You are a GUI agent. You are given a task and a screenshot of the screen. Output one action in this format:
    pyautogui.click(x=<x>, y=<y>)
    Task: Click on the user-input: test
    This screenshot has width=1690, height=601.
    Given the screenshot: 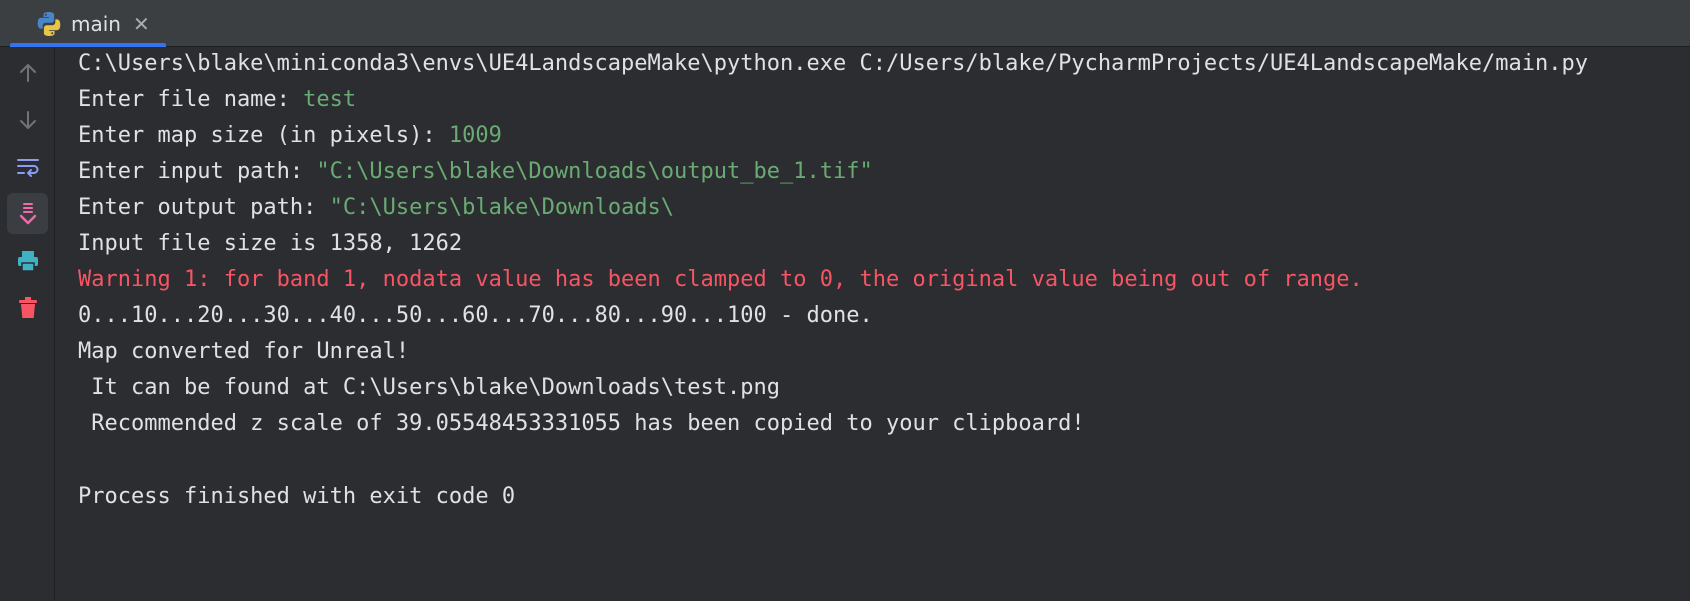 What is the action you would take?
    pyautogui.click(x=330, y=99)
    